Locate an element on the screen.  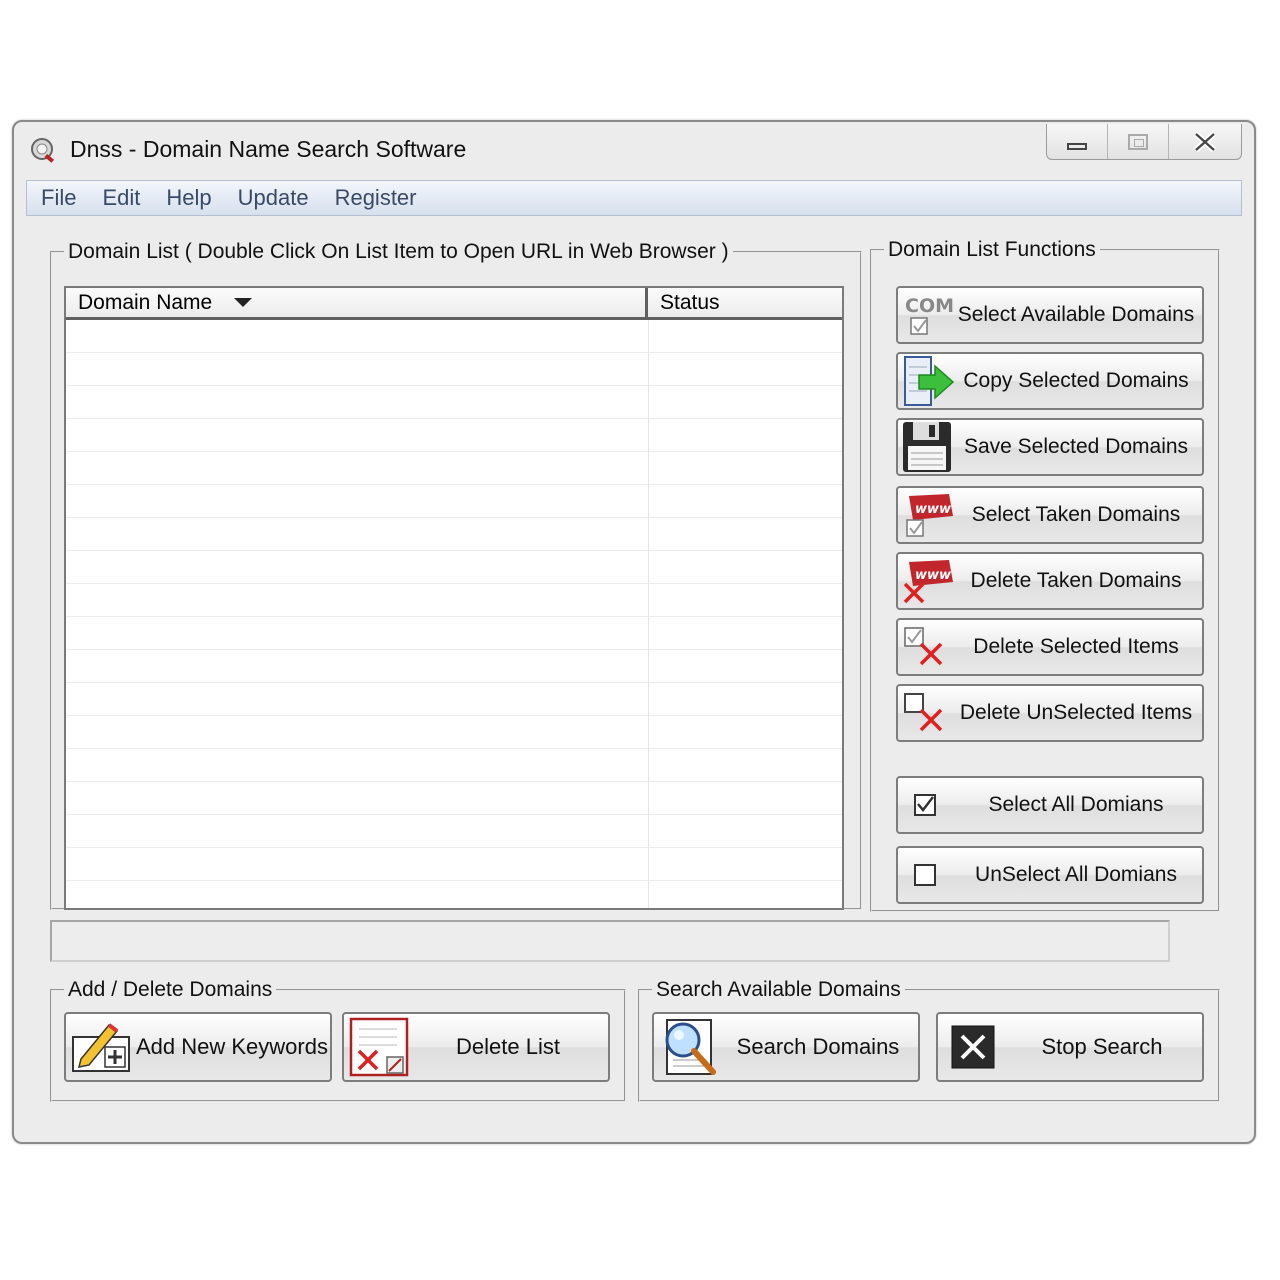
floppy-disk-icon is located at coordinates (927, 447).